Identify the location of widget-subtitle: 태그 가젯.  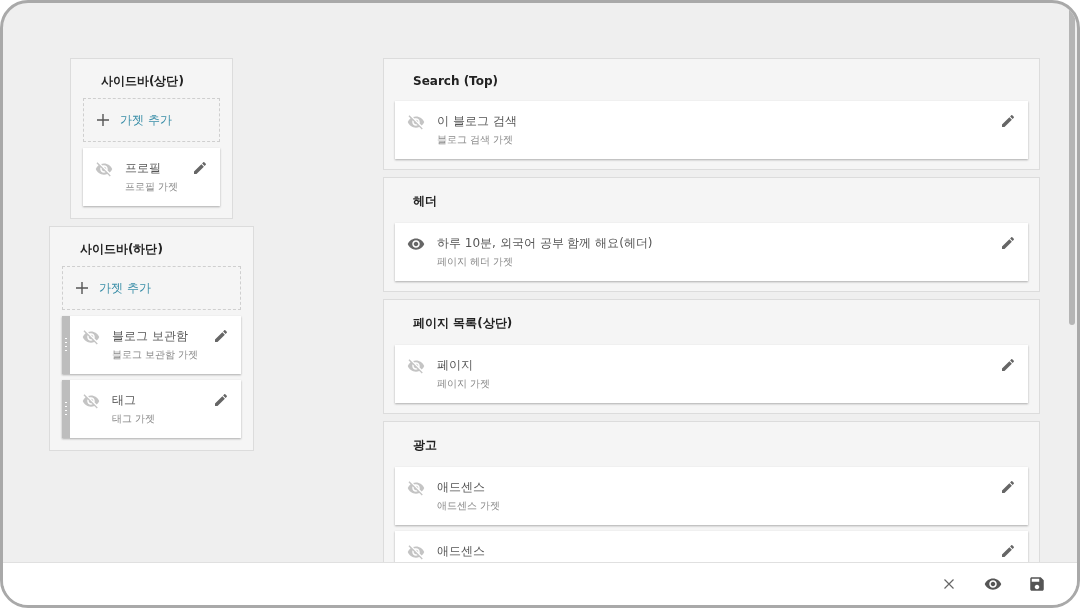
(134, 419).